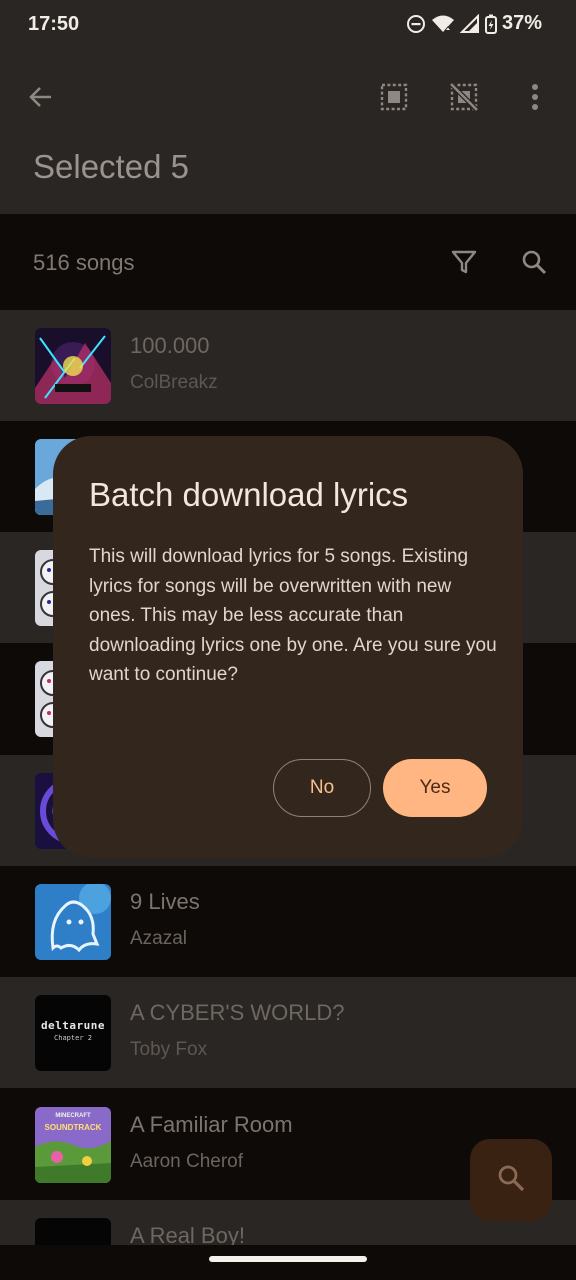 The height and width of the screenshot is (1280, 576). Describe the element at coordinates (73, 1038) in the screenshot. I see `deltarune-chapter-text: Chapter 2` at that location.